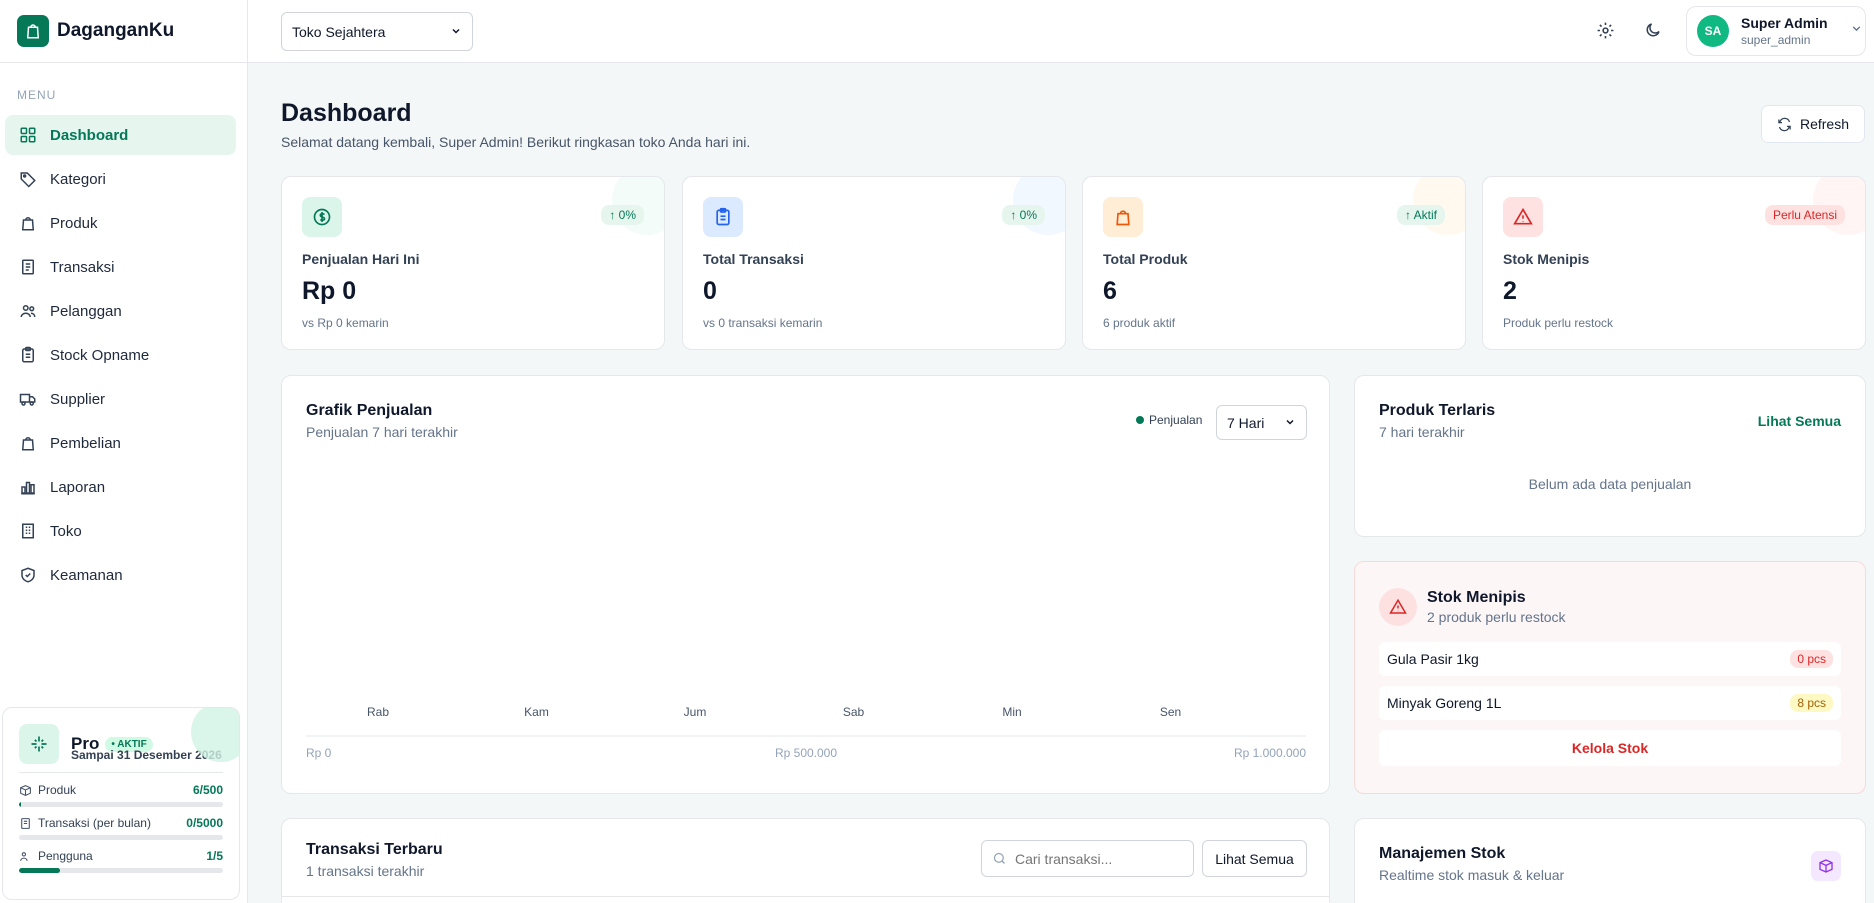  Describe the element at coordinates (120, 355) in the screenshot. I see `sidebar-item-stock-opname: Stock Opname` at that location.